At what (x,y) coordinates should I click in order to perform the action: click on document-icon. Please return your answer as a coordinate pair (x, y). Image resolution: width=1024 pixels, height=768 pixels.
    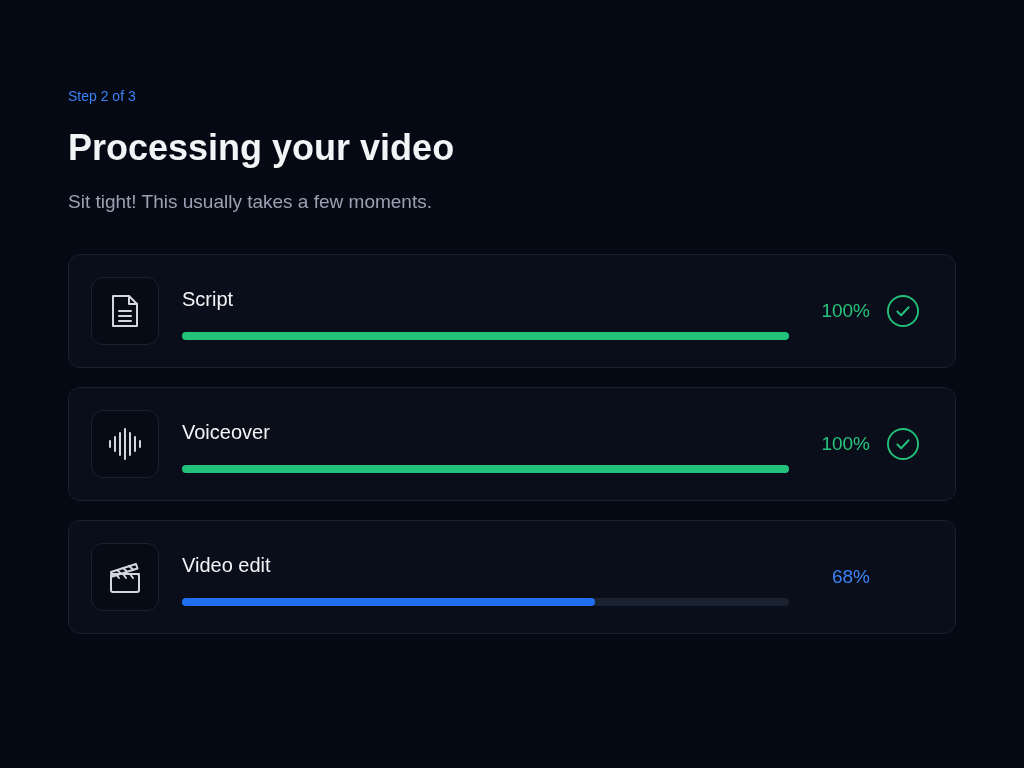
    Looking at the image, I should click on (125, 311).